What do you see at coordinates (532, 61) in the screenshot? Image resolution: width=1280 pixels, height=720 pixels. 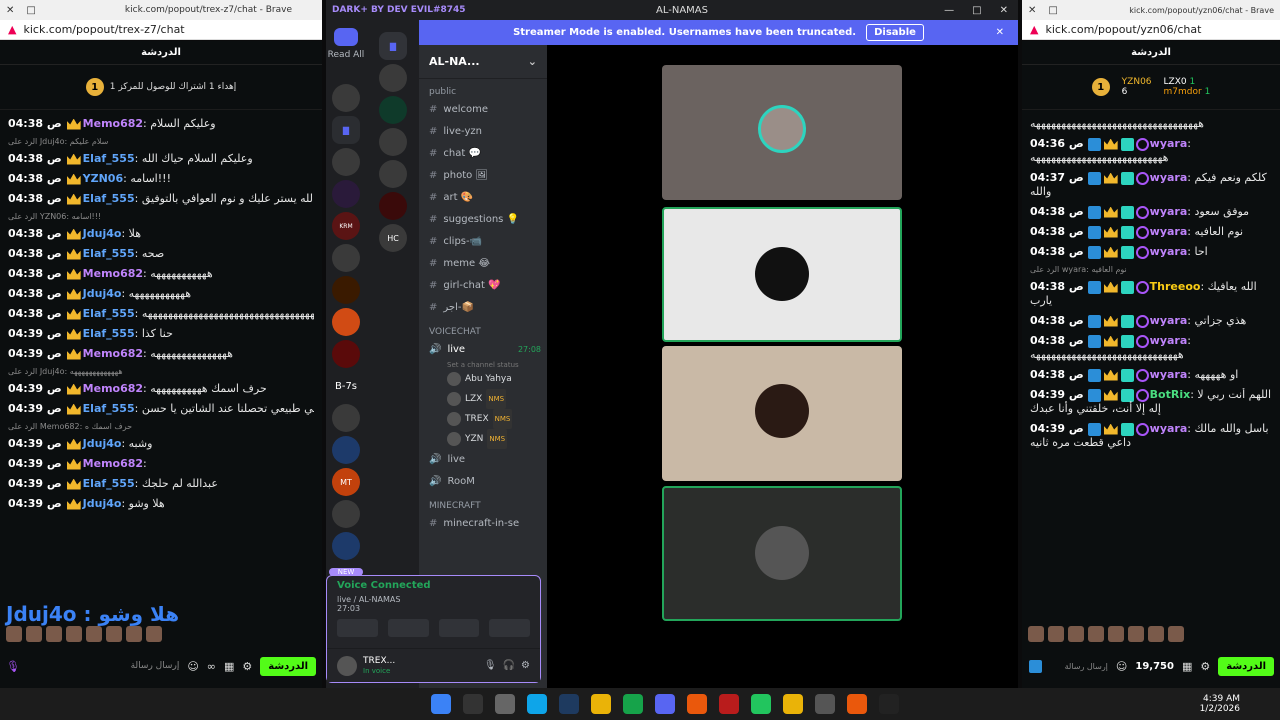 I see `chevron-down-icon: ⌄` at bounding box center [532, 61].